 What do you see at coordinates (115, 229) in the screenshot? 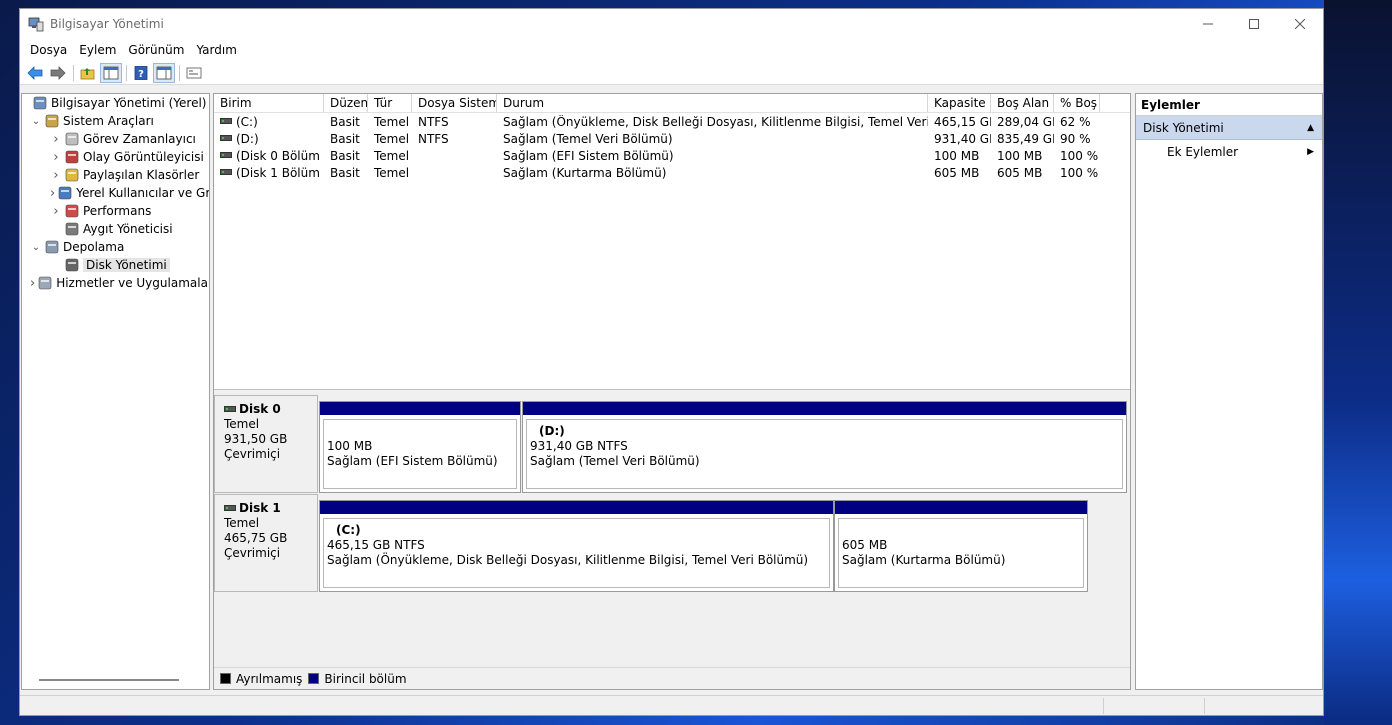
I see `tree-item: Aygıt Yöneticisi` at bounding box center [115, 229].